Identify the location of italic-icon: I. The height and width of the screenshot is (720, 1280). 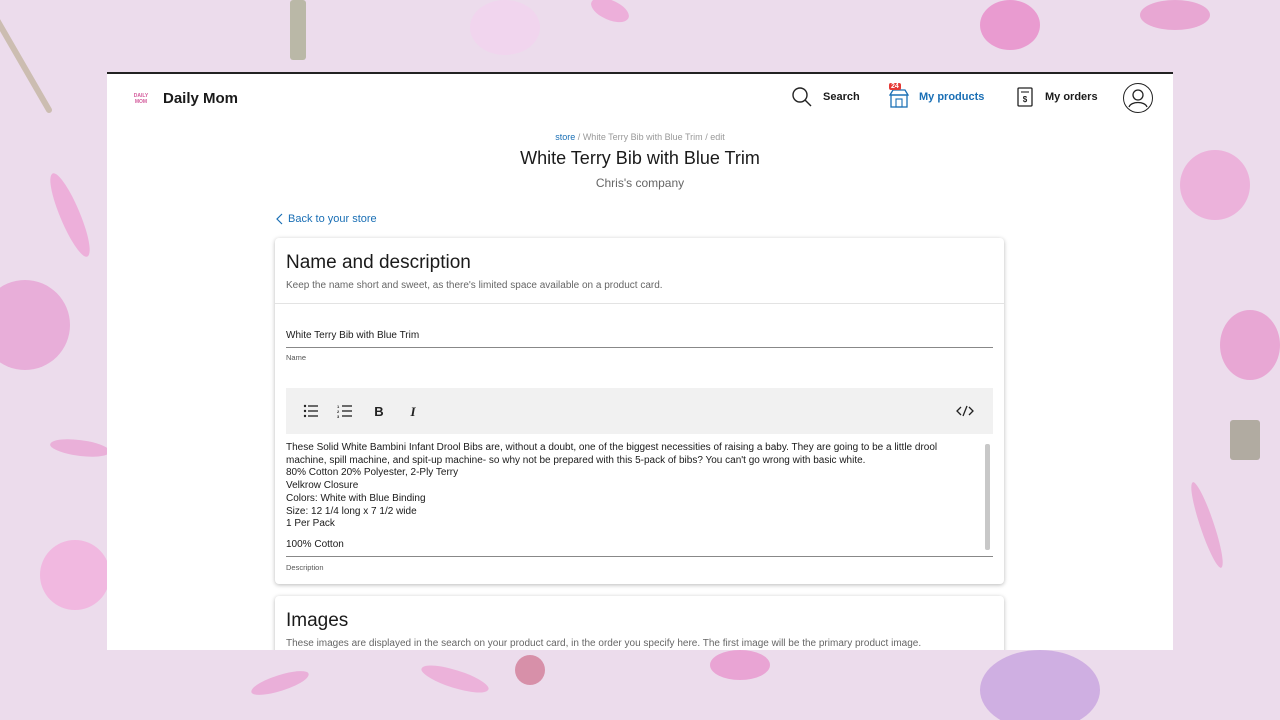
(412, 411).